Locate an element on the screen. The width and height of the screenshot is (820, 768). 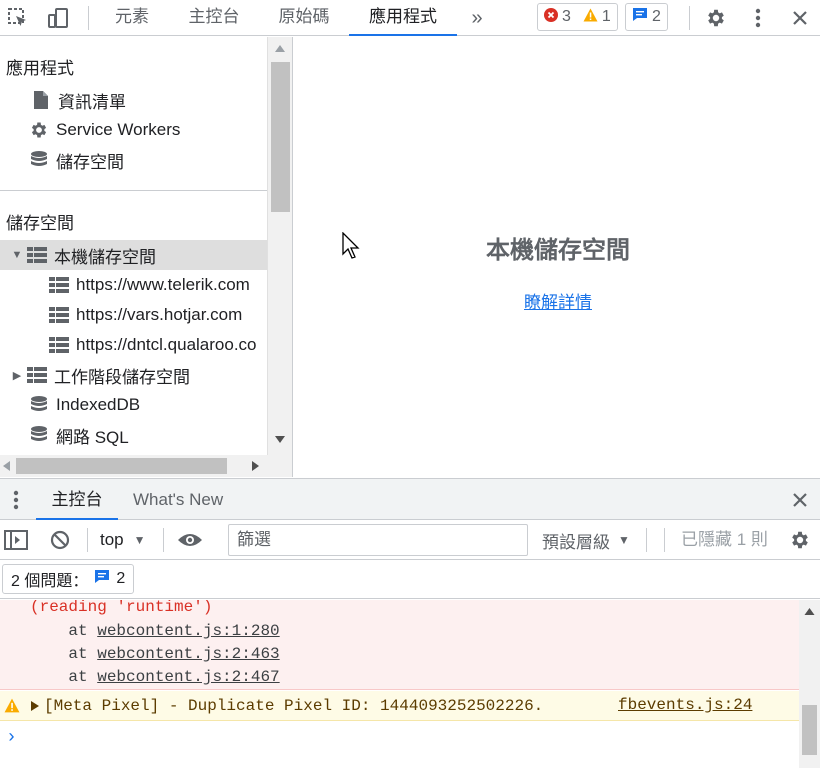
scroll-left-arrow-icon is located at coordinates (6, 466).